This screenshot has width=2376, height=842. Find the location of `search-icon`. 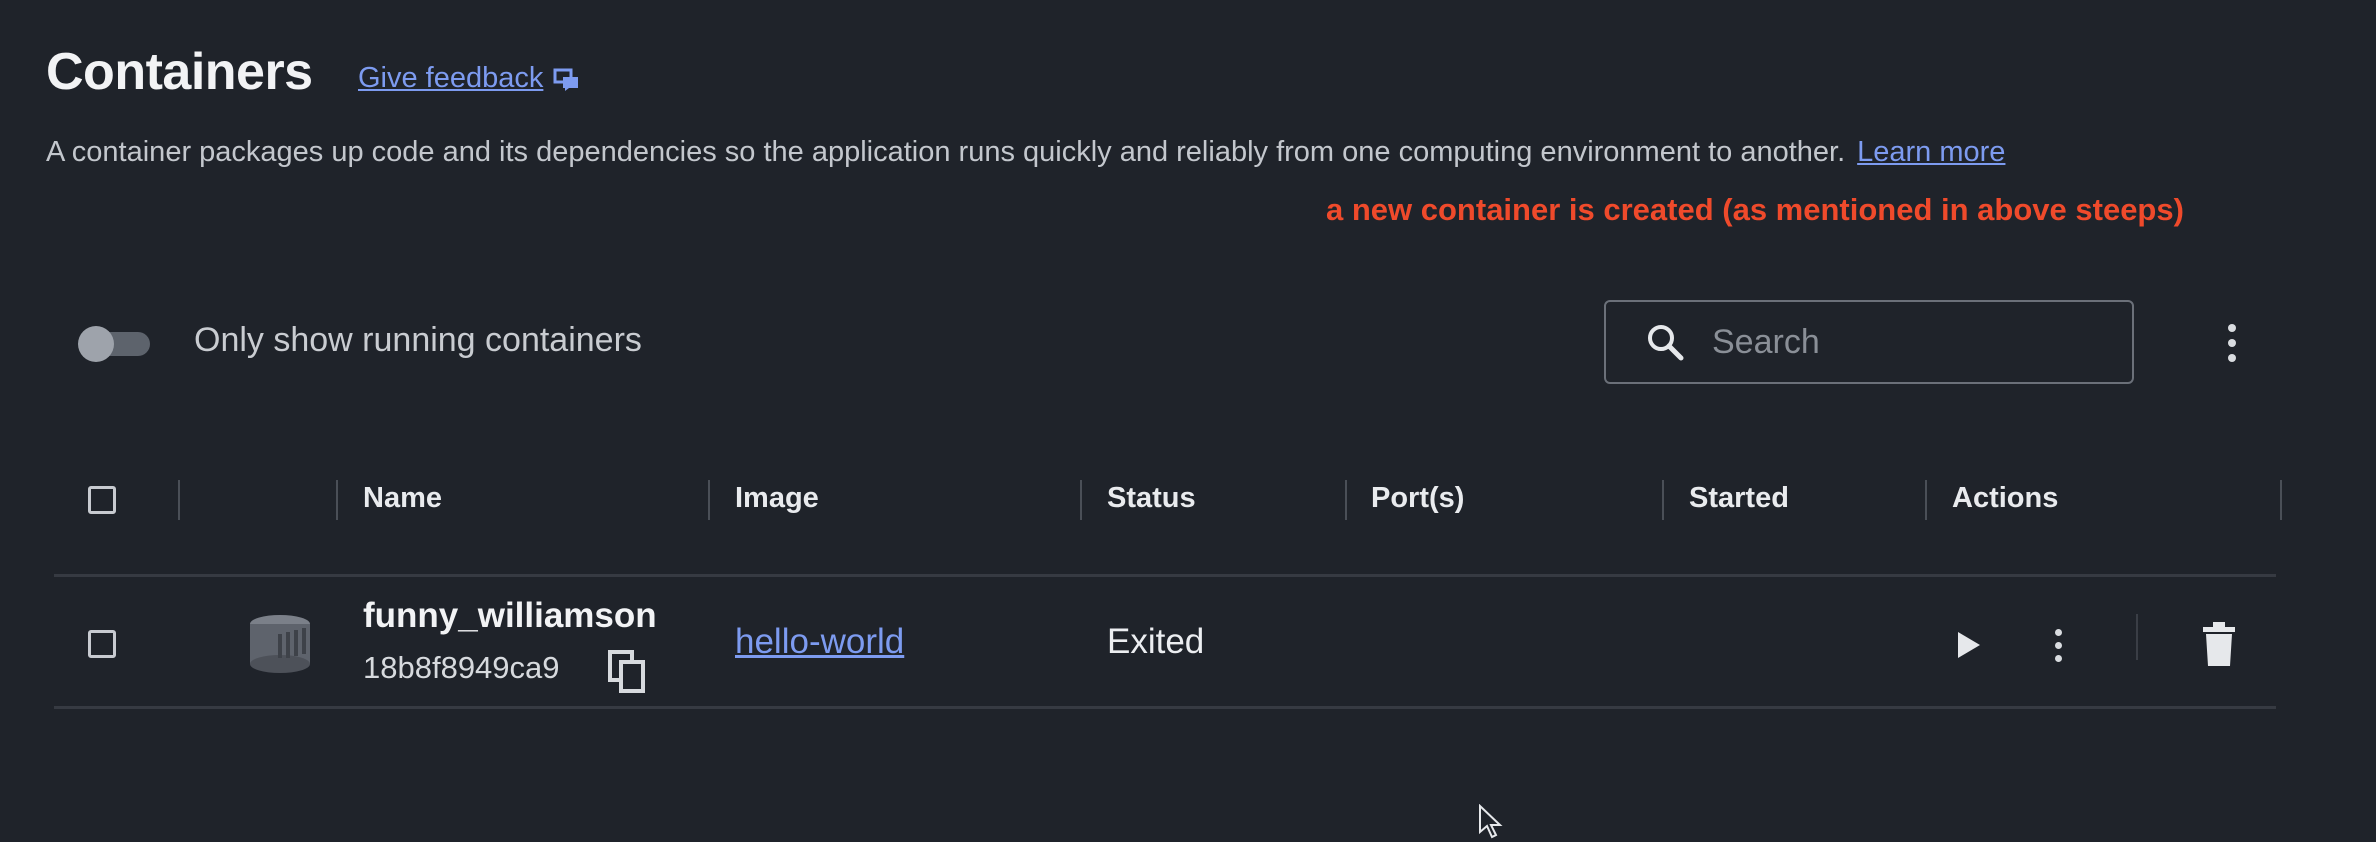

search-icon is located at coordinates (1666, 343).